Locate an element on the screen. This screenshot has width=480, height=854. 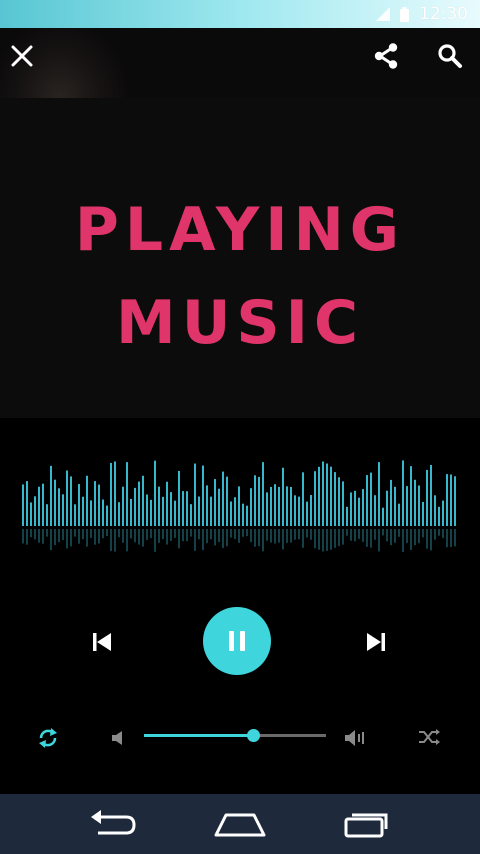
status-time: 12:30 is located at coordinates (443, 14).